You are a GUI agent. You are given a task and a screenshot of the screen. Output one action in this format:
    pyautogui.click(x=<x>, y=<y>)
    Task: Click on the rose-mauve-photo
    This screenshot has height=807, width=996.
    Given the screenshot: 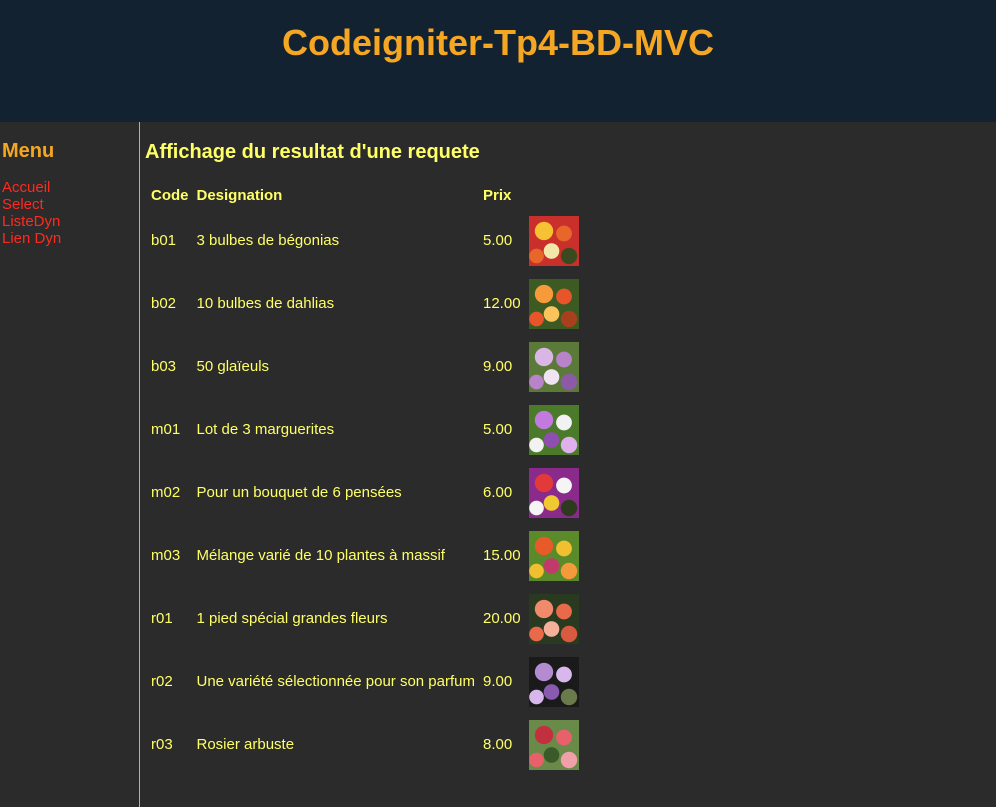 What is the action you would take?
    pyautogui.click(x=553, y=681)
    